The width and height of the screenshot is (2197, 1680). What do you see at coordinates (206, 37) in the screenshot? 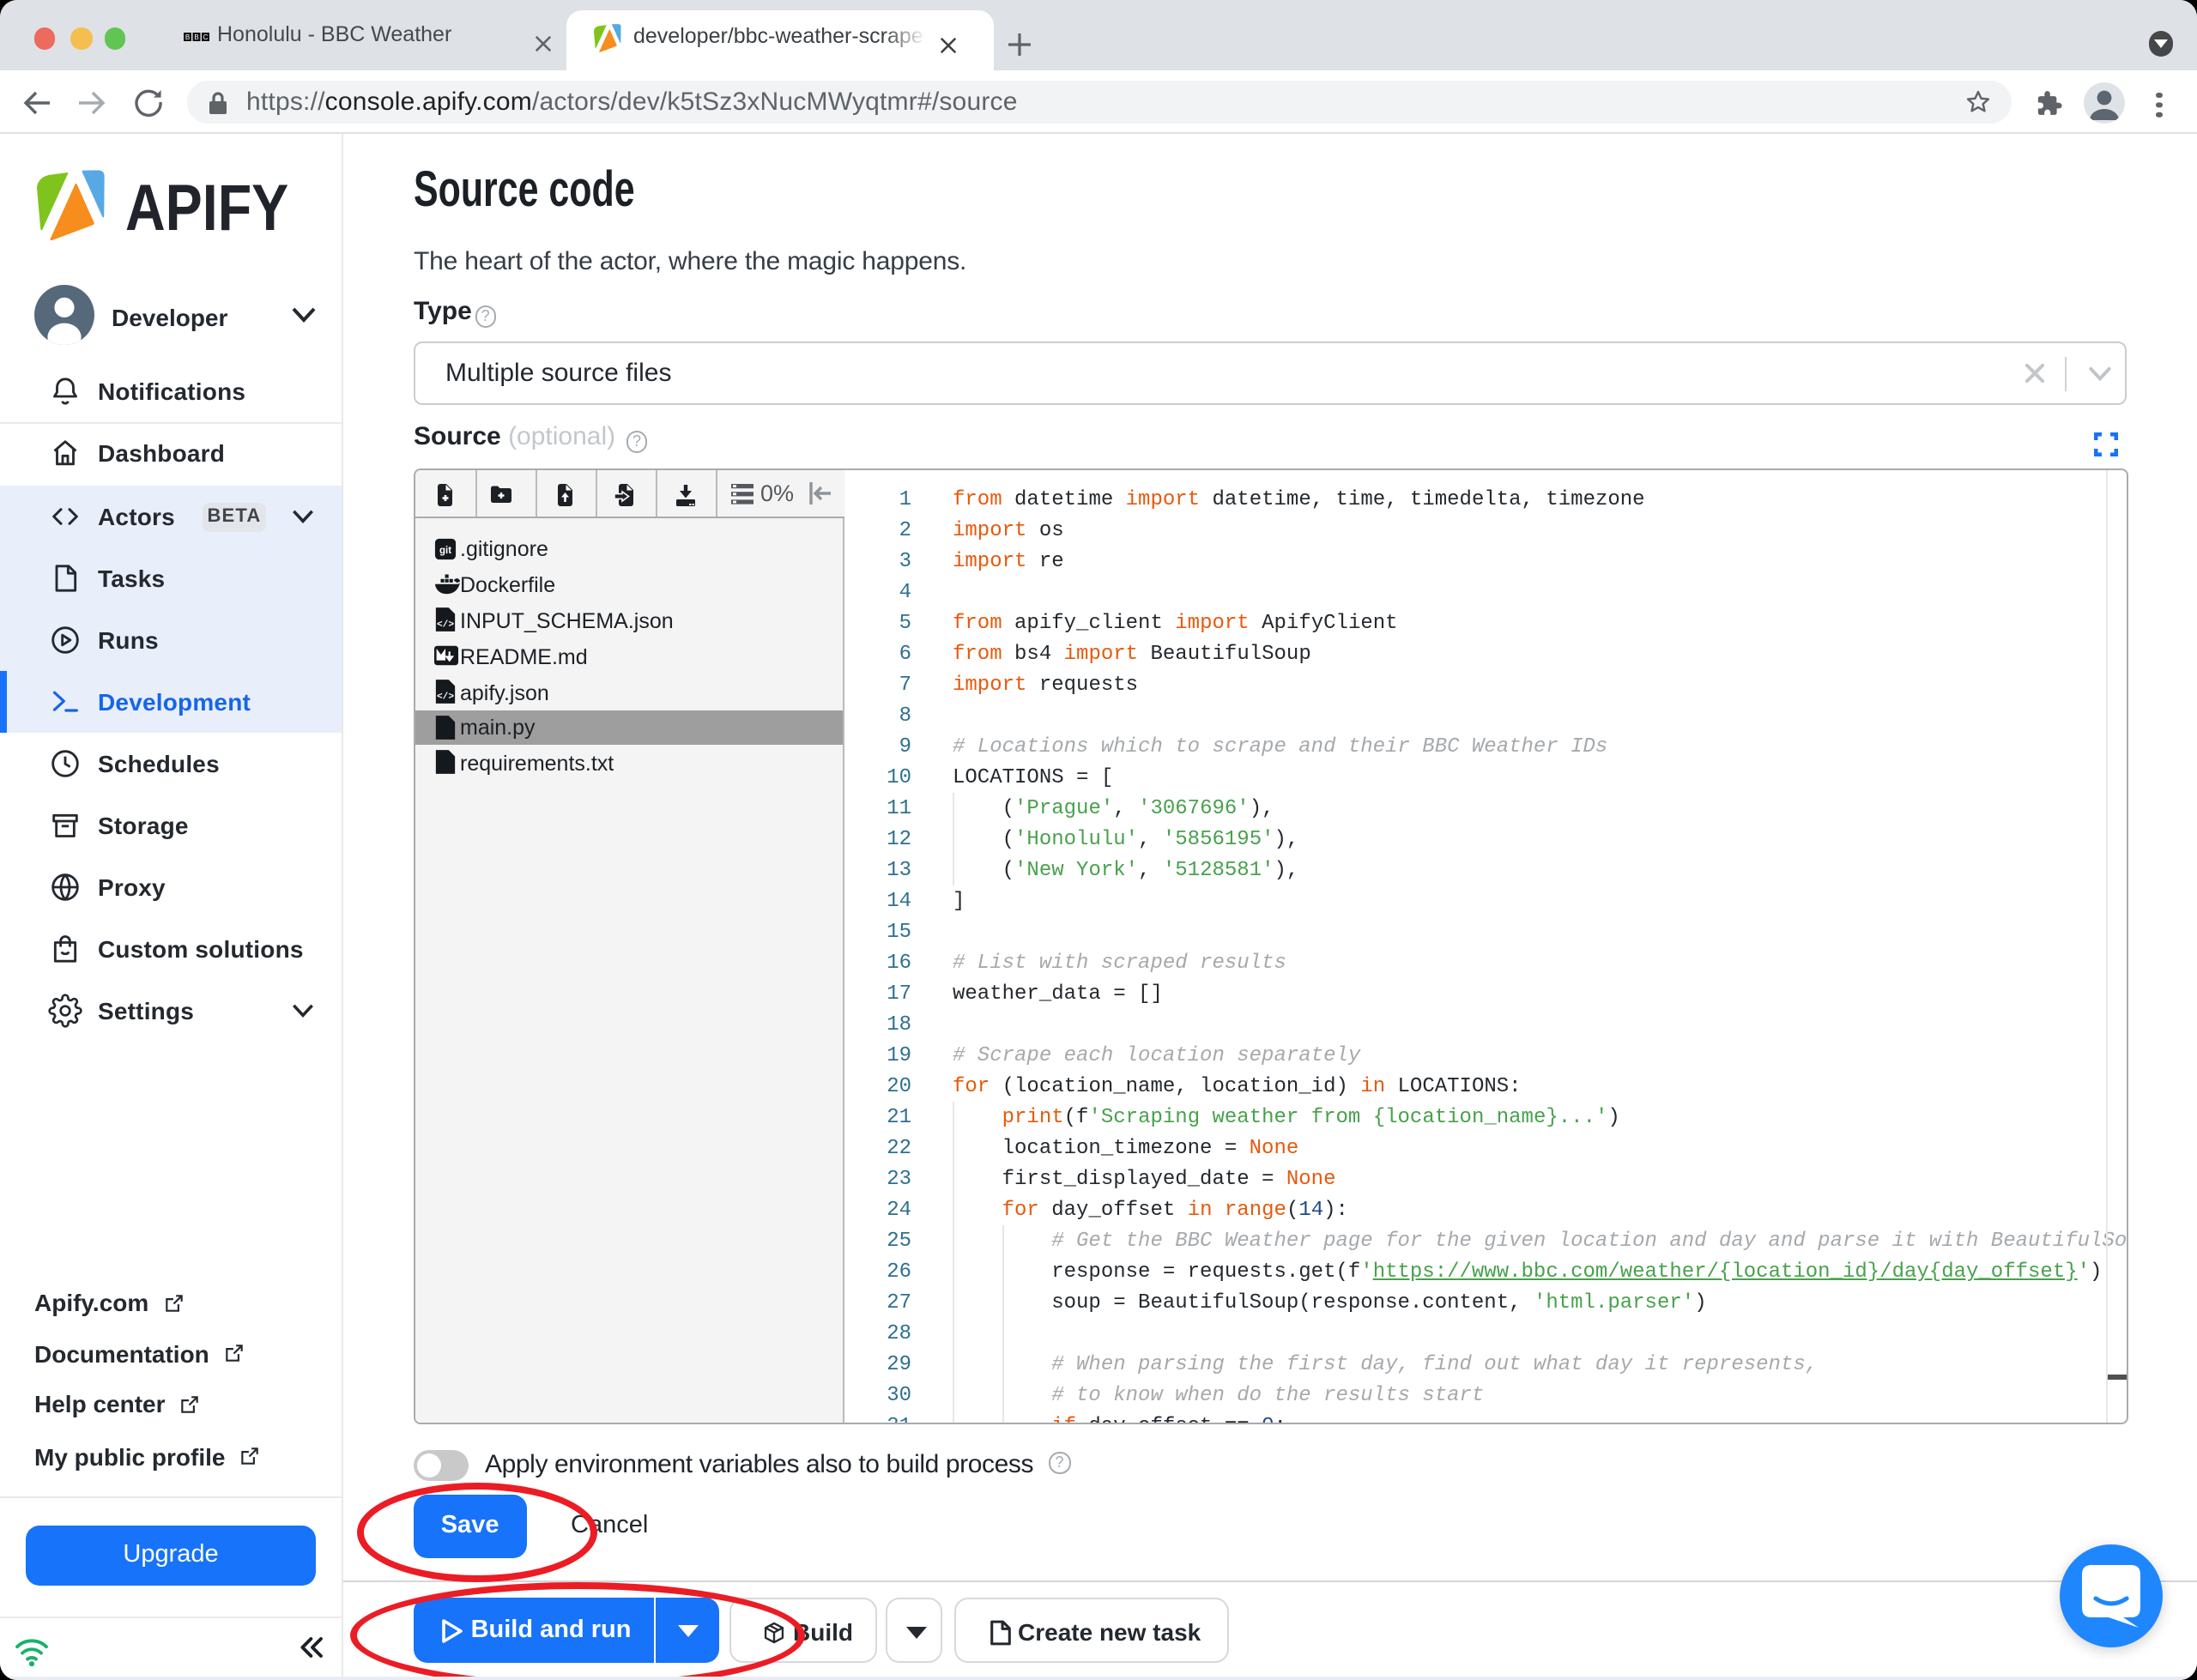
I see `svg-text: C` at bounding box center [206, 37].